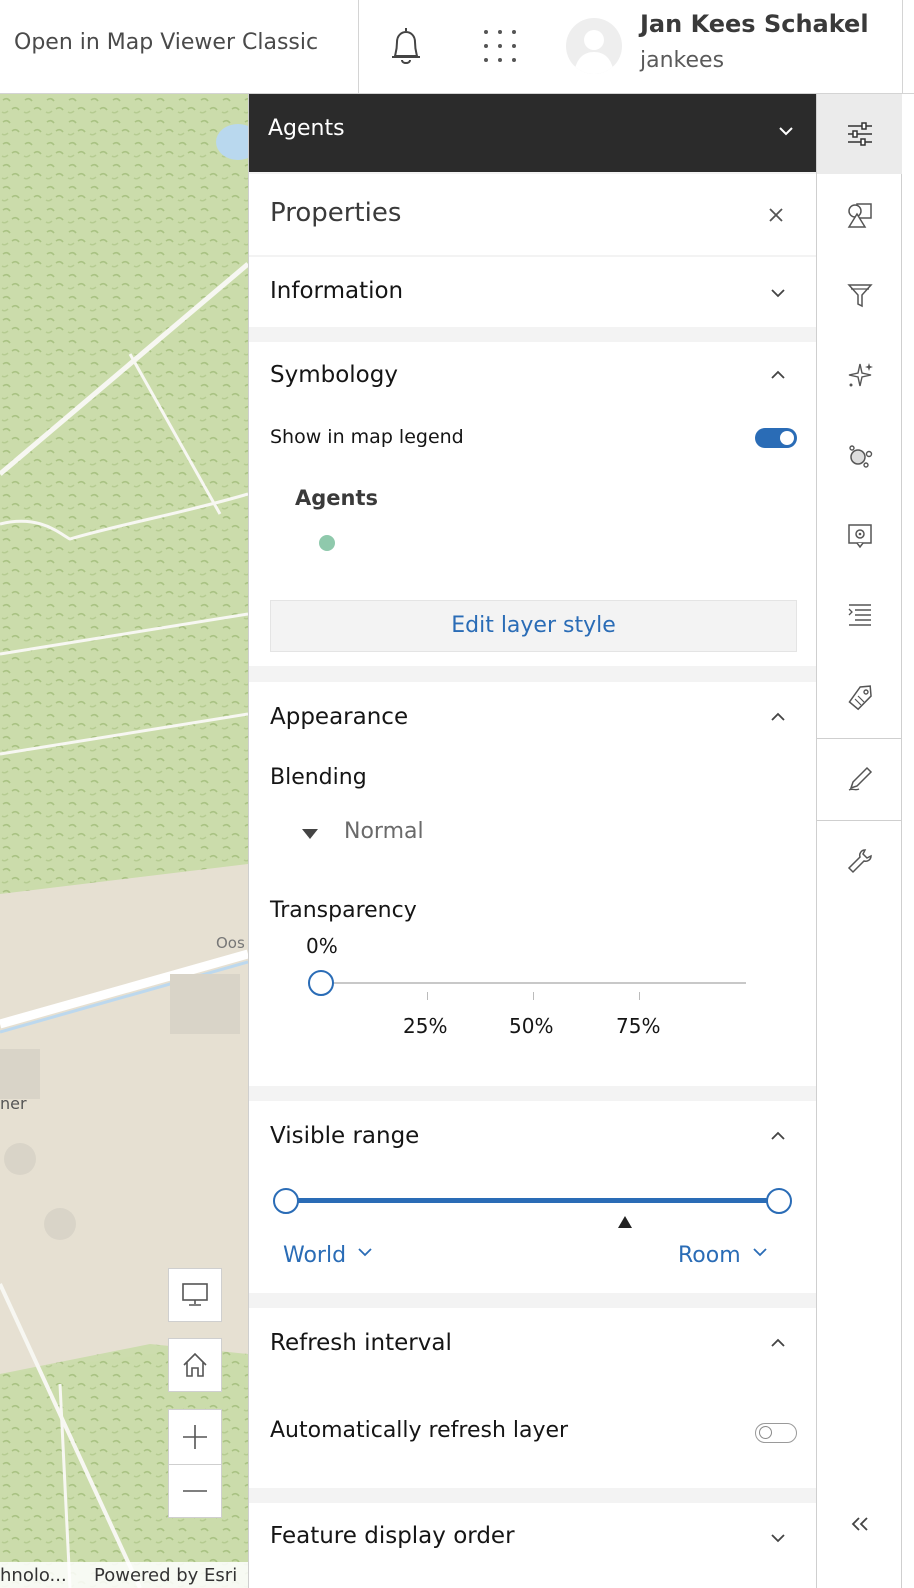 The image size is (914, 1588). I want to click on close-icon, so click(776, 215).